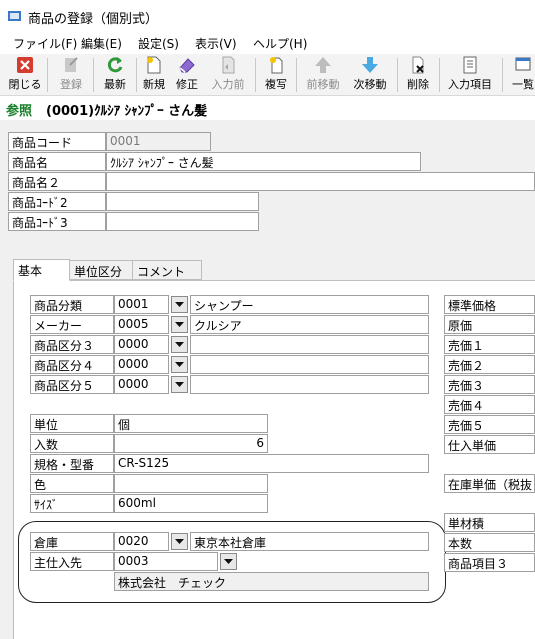 This screenshot has height=639, width=535. Describe the element at coordinates (57, 181) in the screenshot. I see `product-name2-label: 商品名２` at that location.